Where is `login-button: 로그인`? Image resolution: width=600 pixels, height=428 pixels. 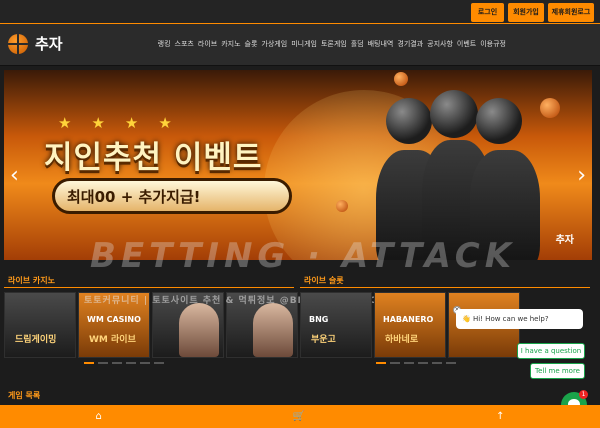 login-button: 로그인 is located at coordinates (487, 12).